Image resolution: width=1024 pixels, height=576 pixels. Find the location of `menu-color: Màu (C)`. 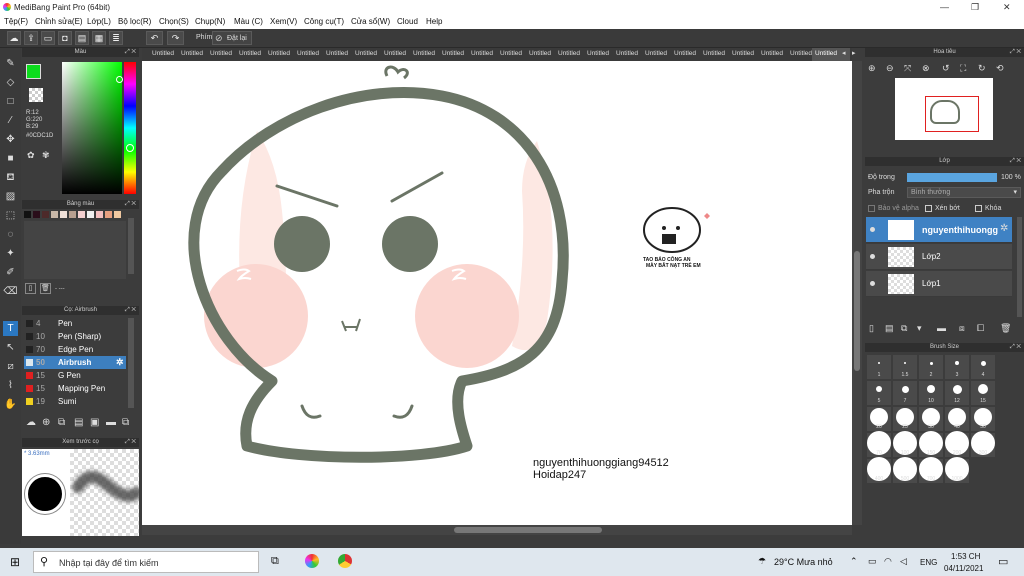

menu-color: Màu (C) is located at coordinates (248, 21).